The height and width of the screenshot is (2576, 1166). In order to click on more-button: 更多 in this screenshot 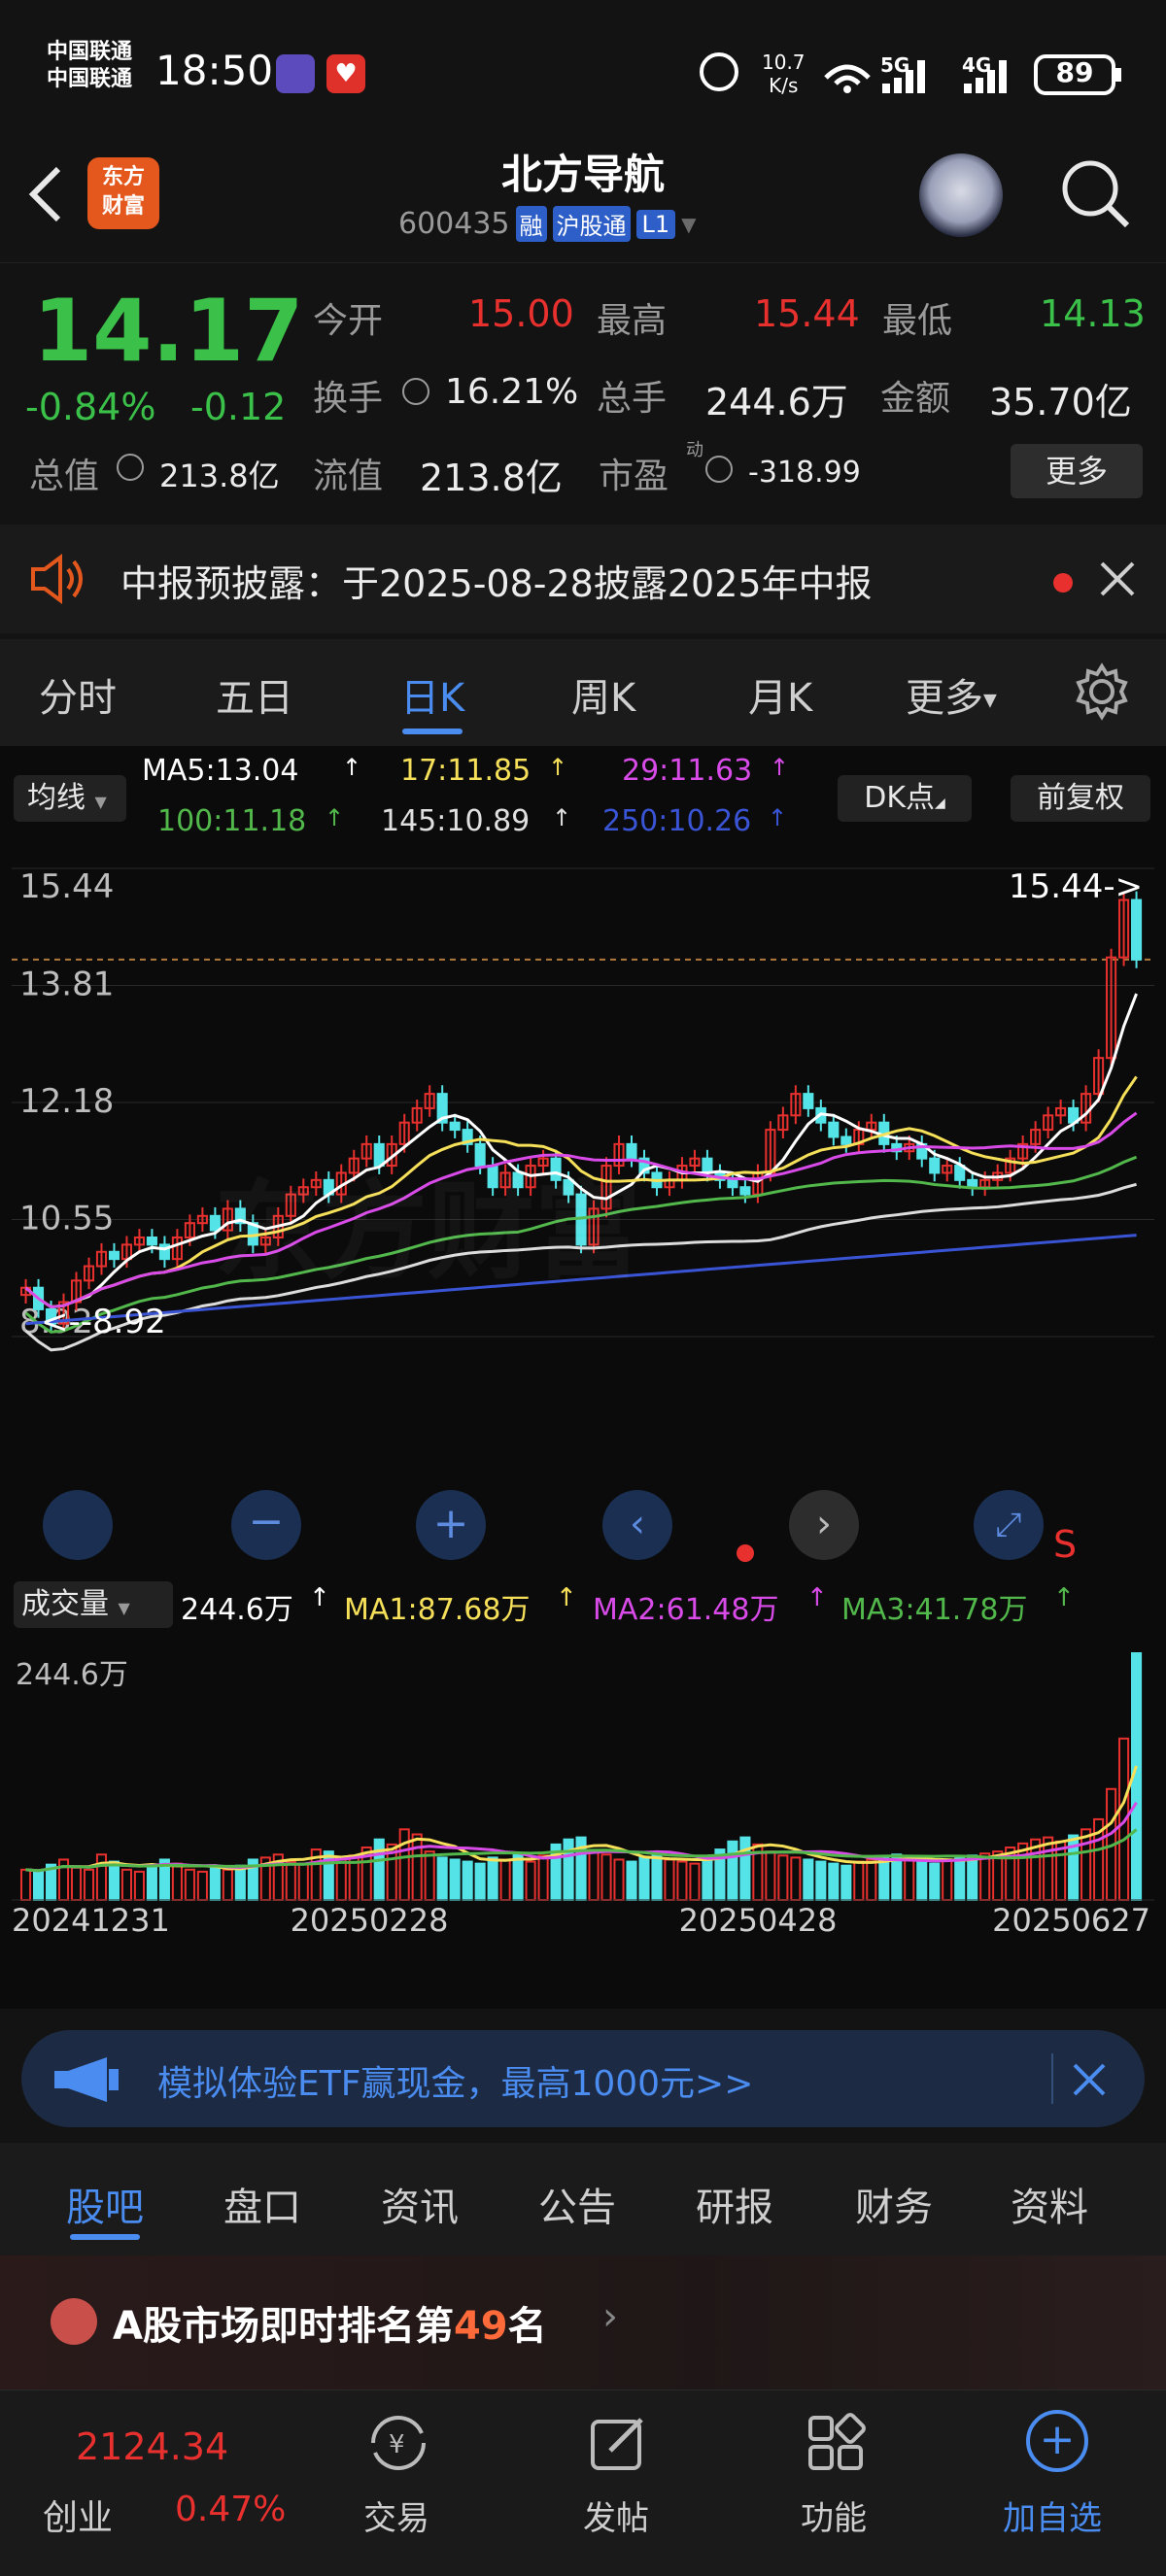, I will do `click(1077, 471)`.